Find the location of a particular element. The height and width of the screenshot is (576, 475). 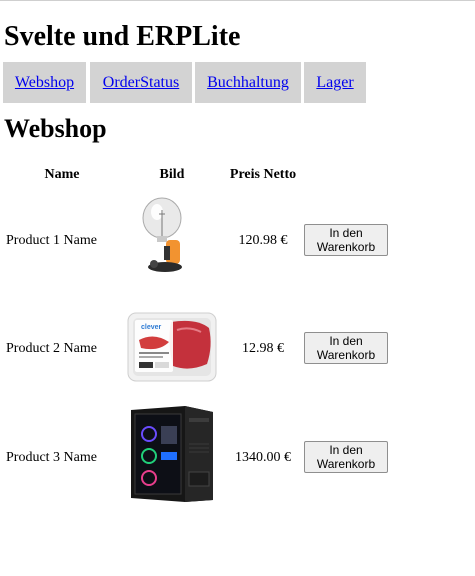

product-name: Product 2 Name is located at coordinates (51, 348).